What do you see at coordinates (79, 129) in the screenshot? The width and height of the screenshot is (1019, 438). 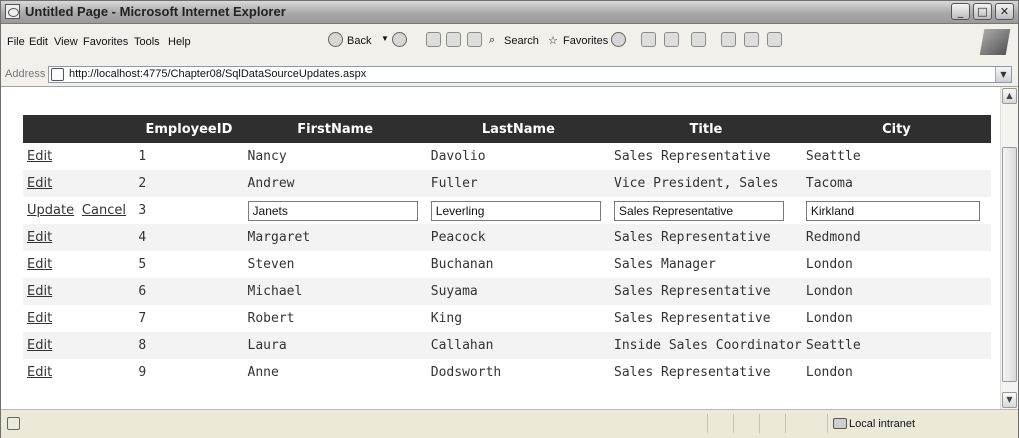 I see `header-commands` at bounding box center [79, 129].